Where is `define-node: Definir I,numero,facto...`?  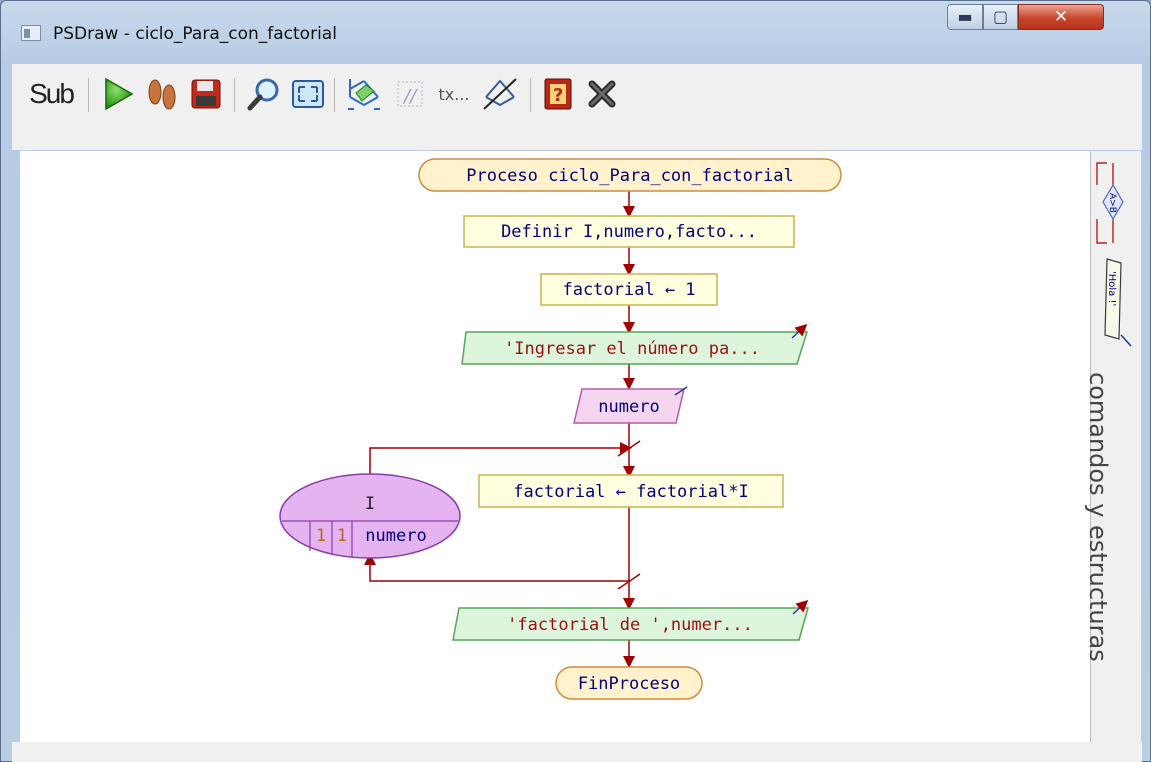
define-node: Definir I,numero,facto... is located at coordinates (629, 231).